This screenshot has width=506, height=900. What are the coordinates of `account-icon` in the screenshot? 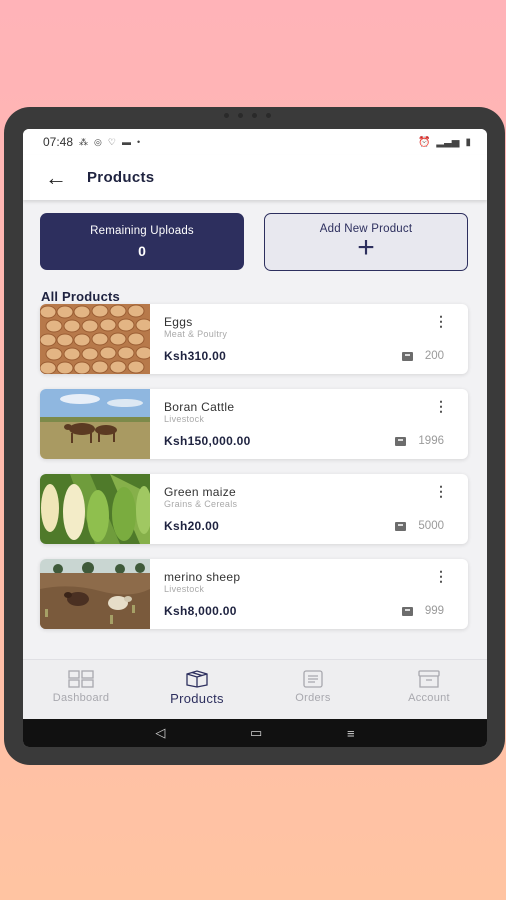 It's located at (429, 679).